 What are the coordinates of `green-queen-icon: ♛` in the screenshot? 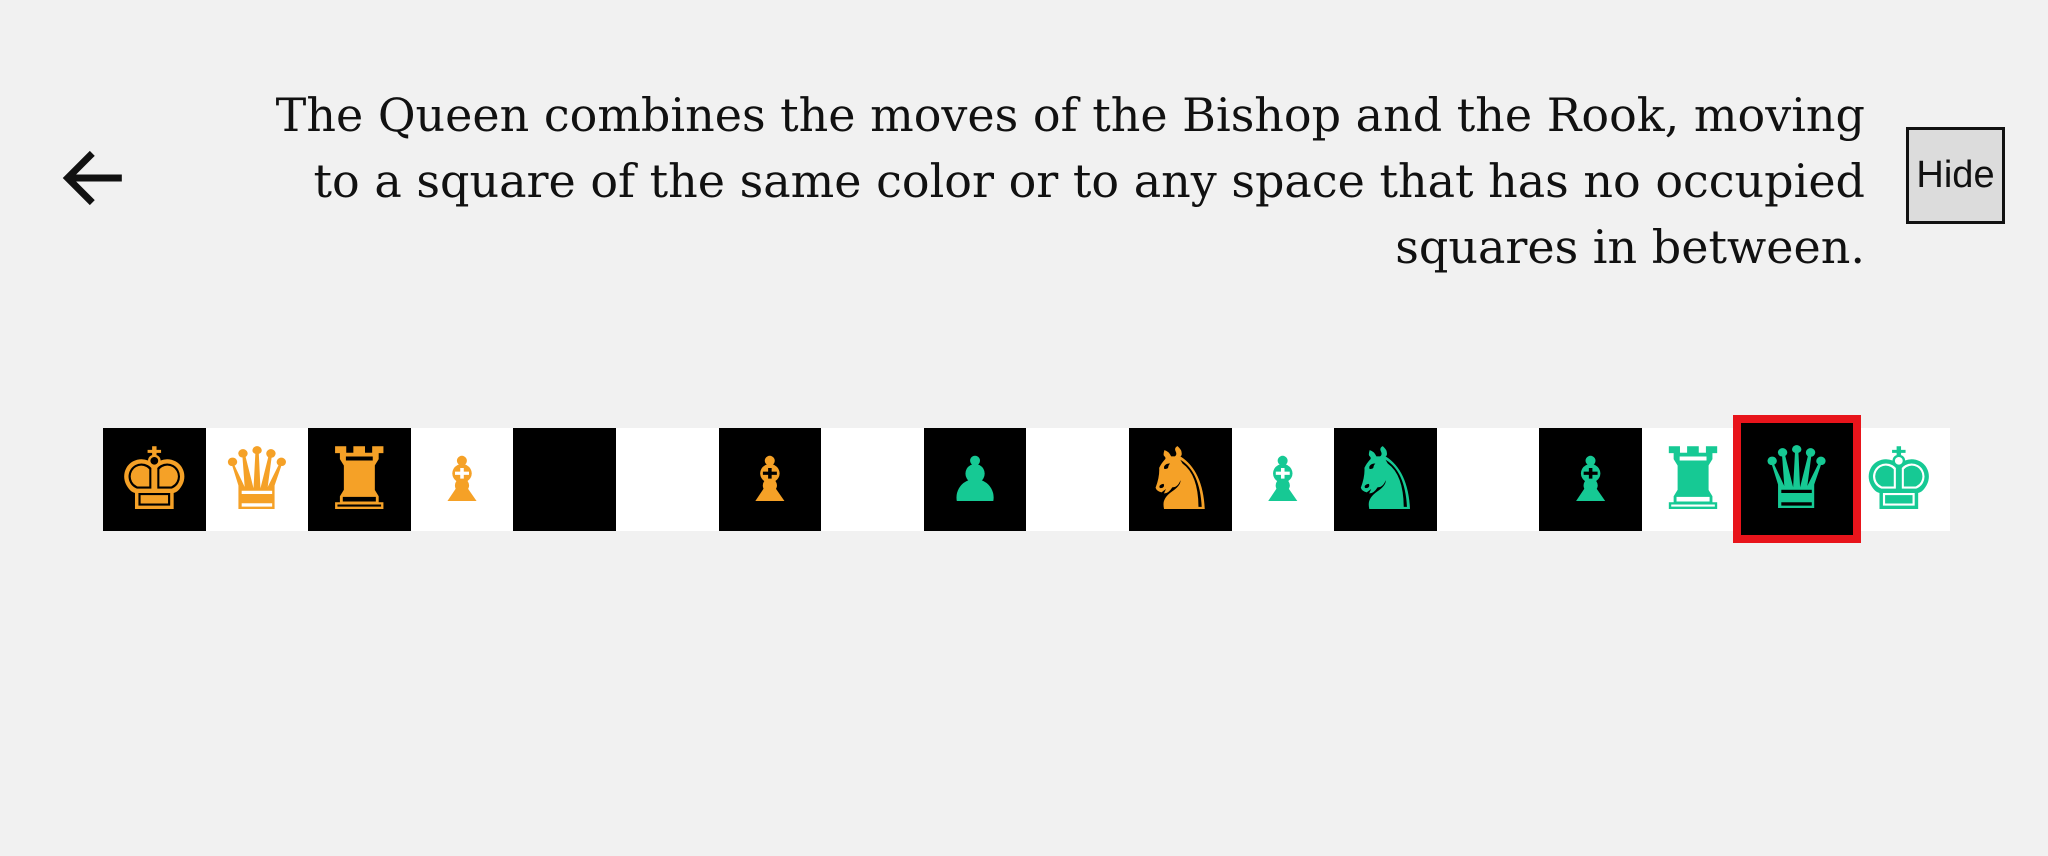 It's located at (1796, 479).